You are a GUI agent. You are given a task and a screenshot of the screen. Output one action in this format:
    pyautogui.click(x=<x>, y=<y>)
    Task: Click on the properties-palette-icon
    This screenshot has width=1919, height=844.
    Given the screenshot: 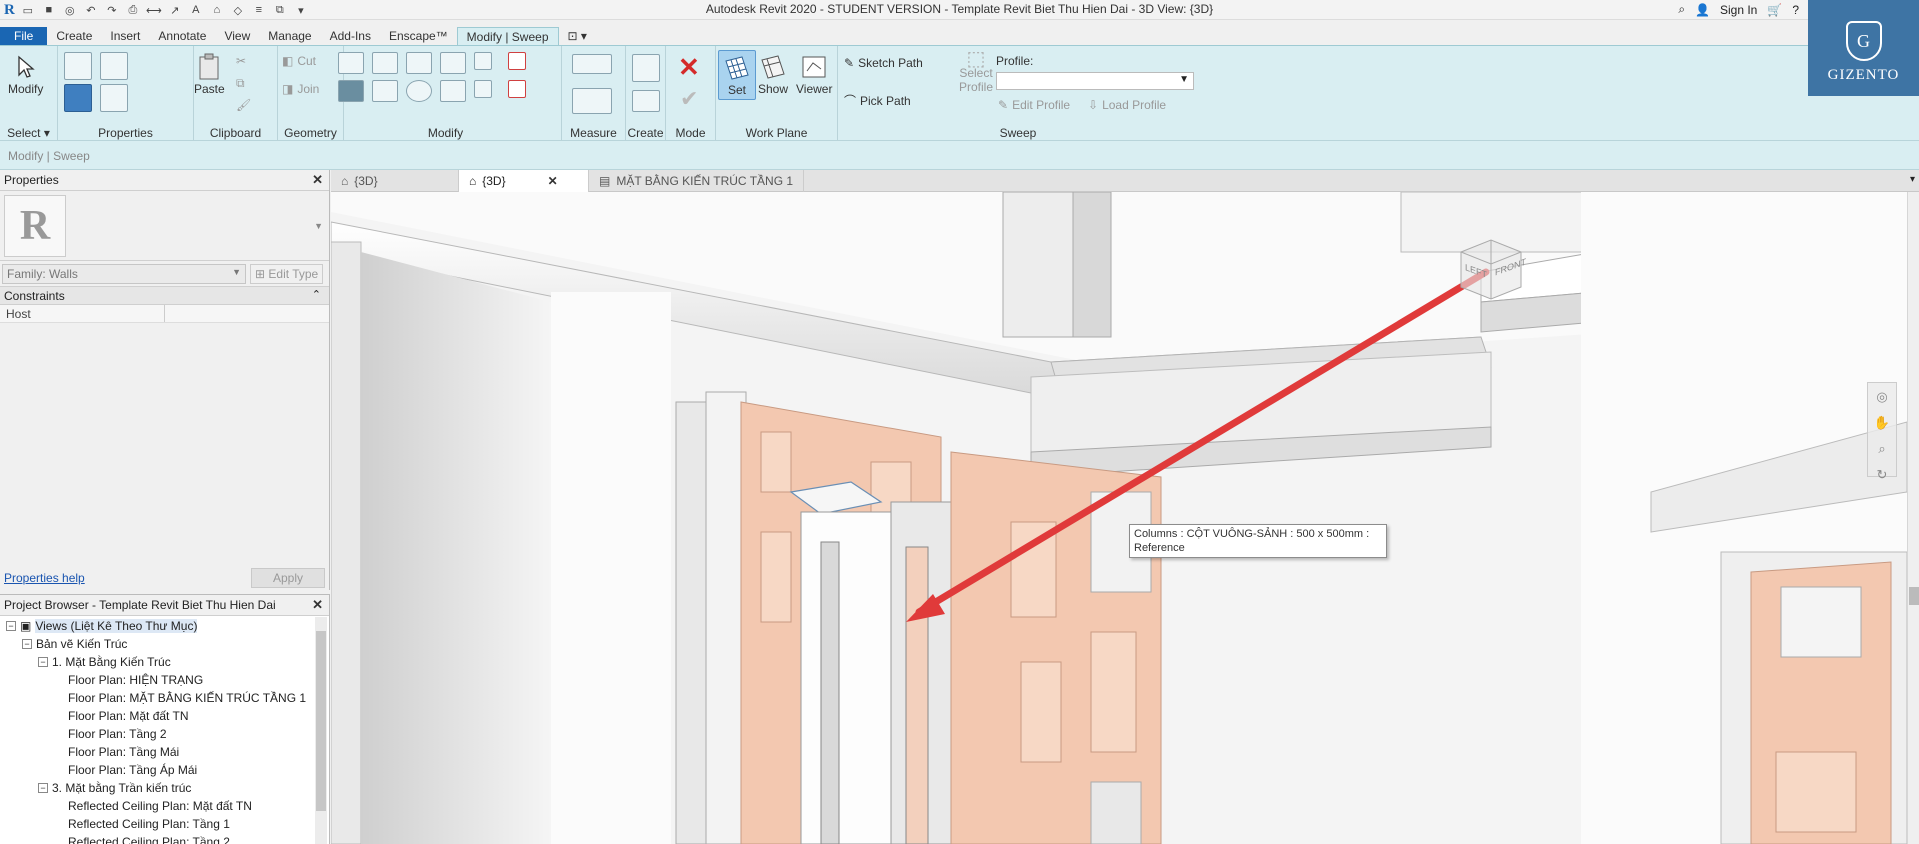 What is the action you would take?
    pyautogui.click(x=114, y=66)
    